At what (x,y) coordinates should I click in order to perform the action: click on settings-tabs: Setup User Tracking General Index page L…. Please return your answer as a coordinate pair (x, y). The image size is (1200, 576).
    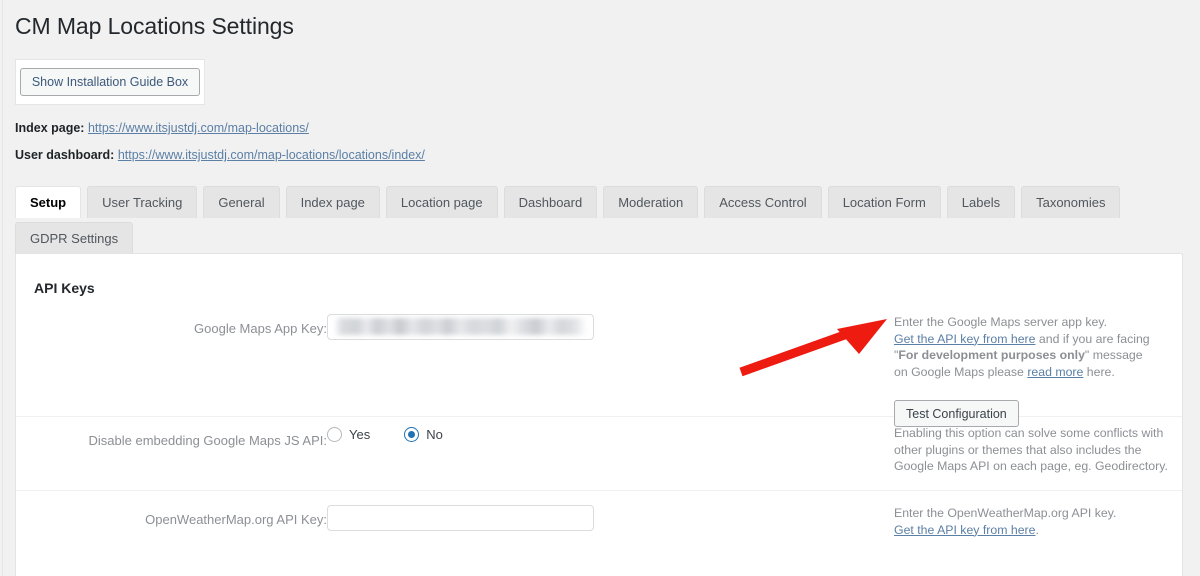
    Looking at the image, I should click on (601, 222).